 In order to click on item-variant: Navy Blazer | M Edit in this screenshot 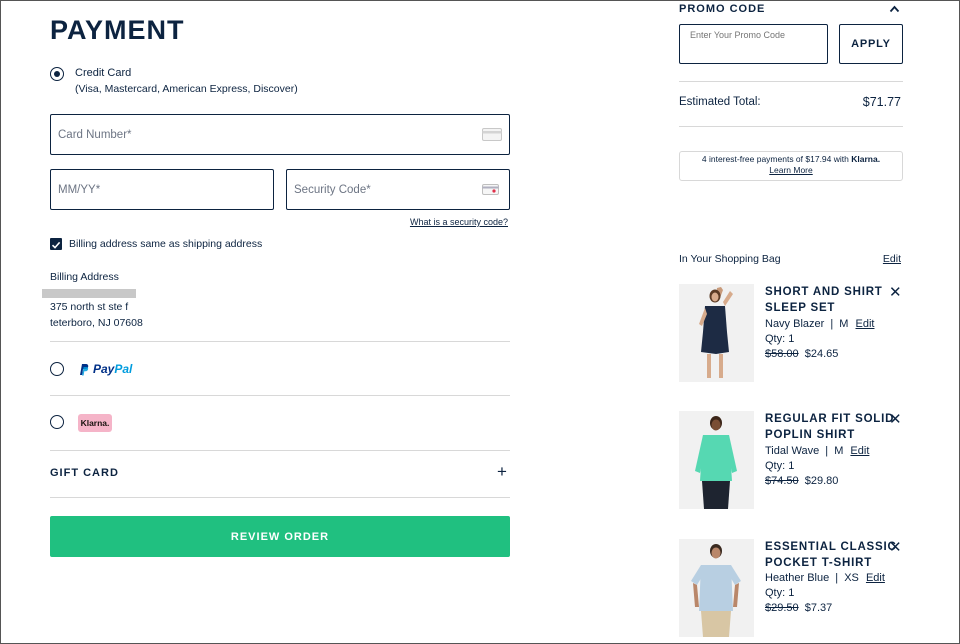, I will do `click(819, 324)`.